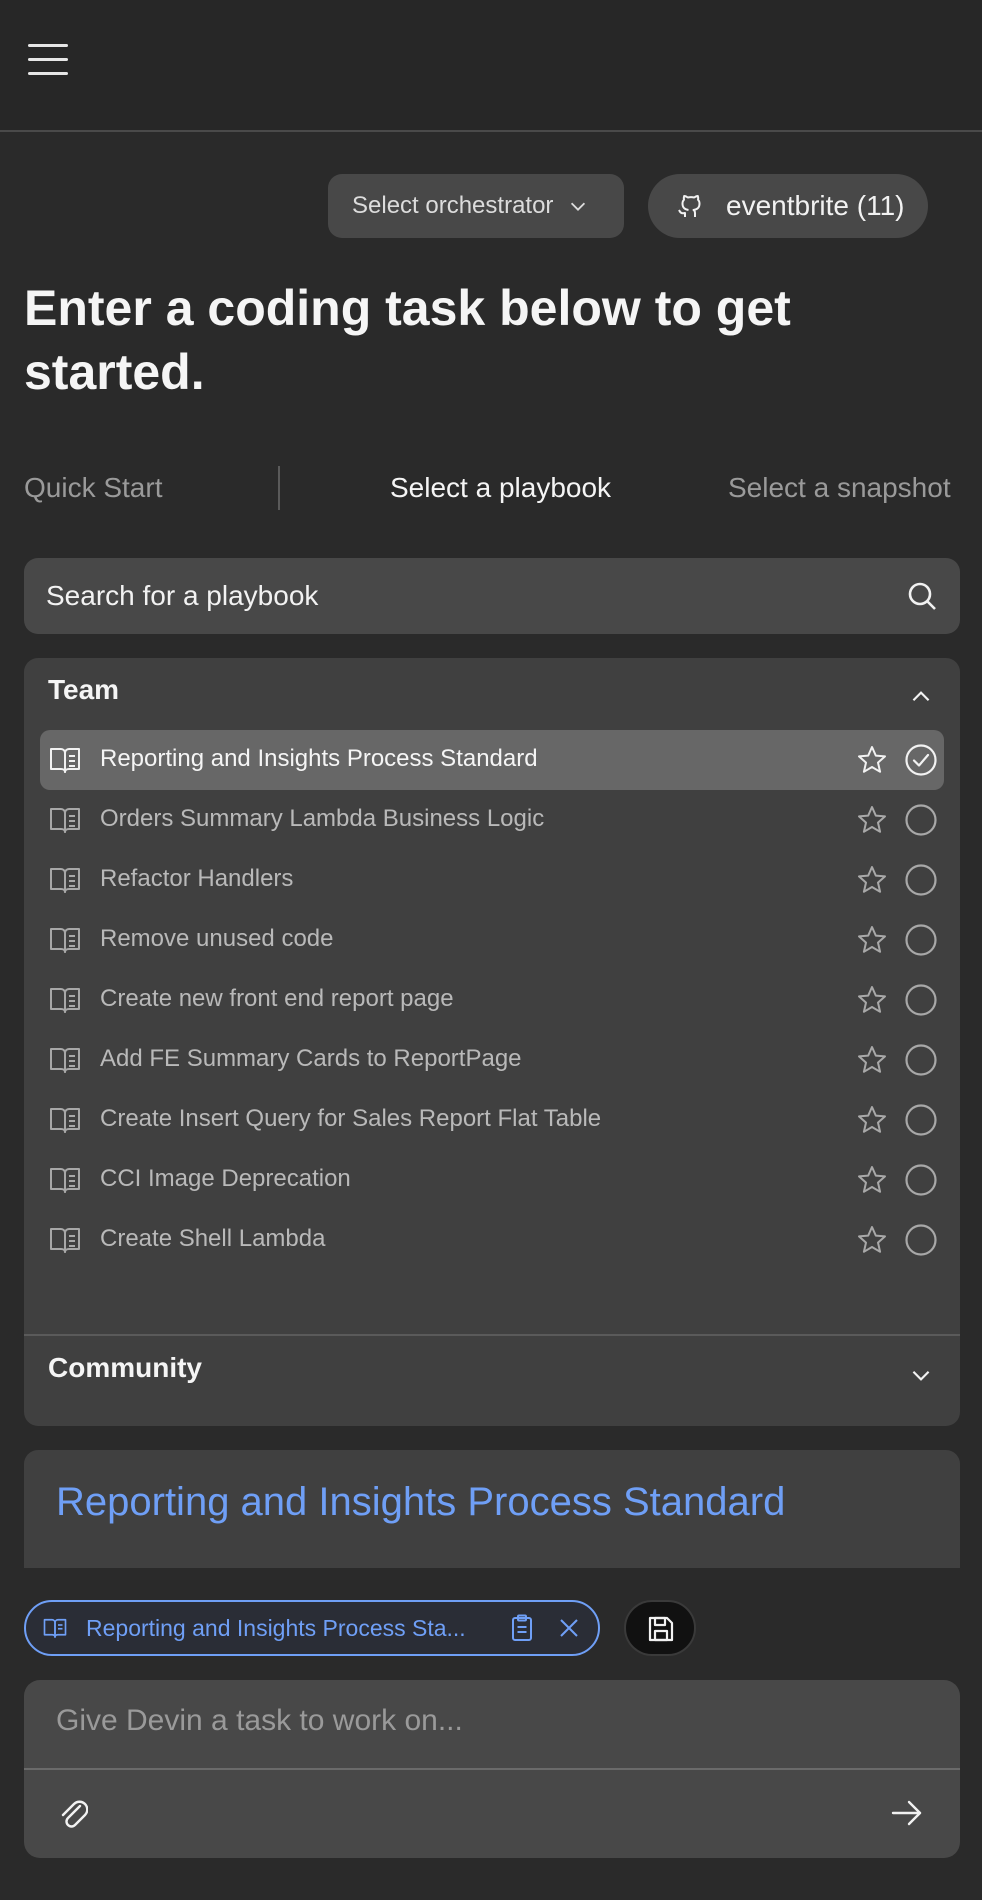 This screenshot has height=1900, width=982. What do you see at coordinates (84, 689) in the screenshot?
I see `section-title-team: Team` at bounding box center [84, 689].